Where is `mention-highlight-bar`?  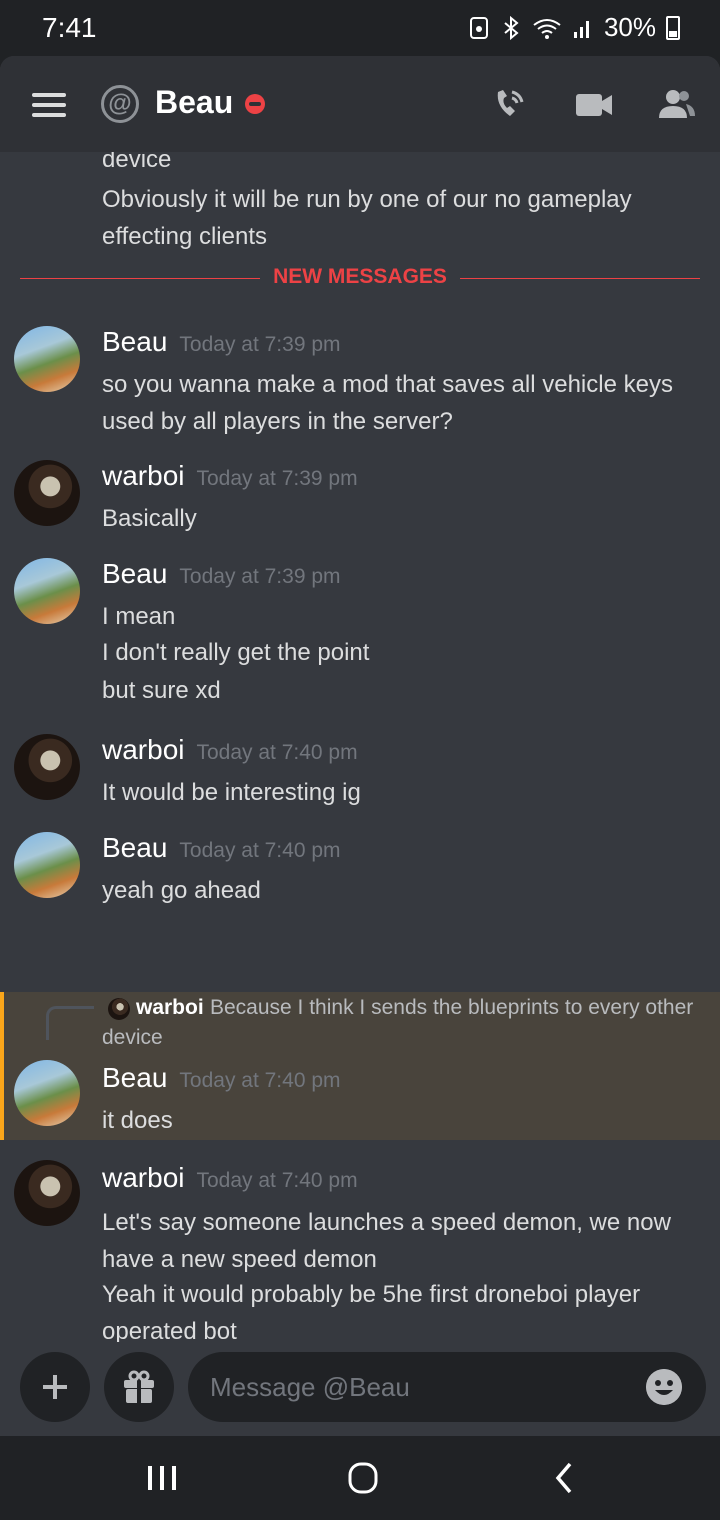 mention-highlight-bar is located at coordinates (2, 1066).